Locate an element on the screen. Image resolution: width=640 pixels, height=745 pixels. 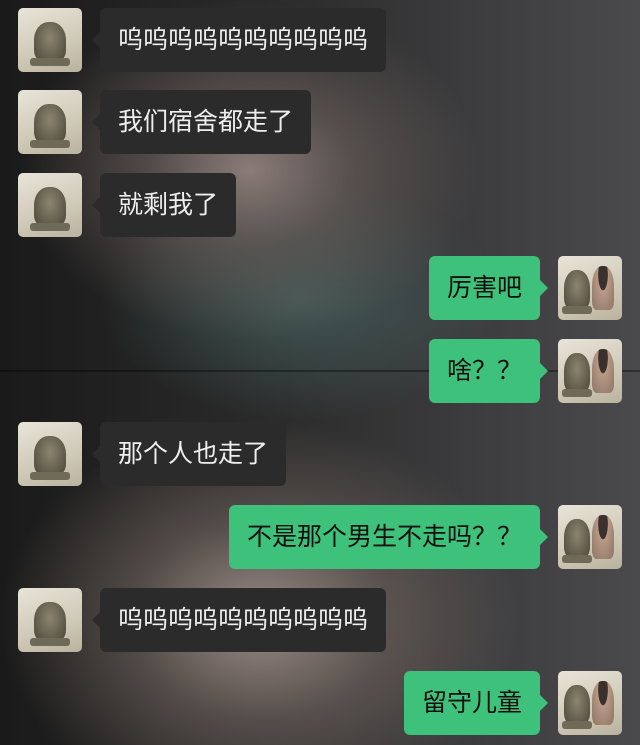
message-row-received: 那个人也走了 is located at coordinates (320, 454).